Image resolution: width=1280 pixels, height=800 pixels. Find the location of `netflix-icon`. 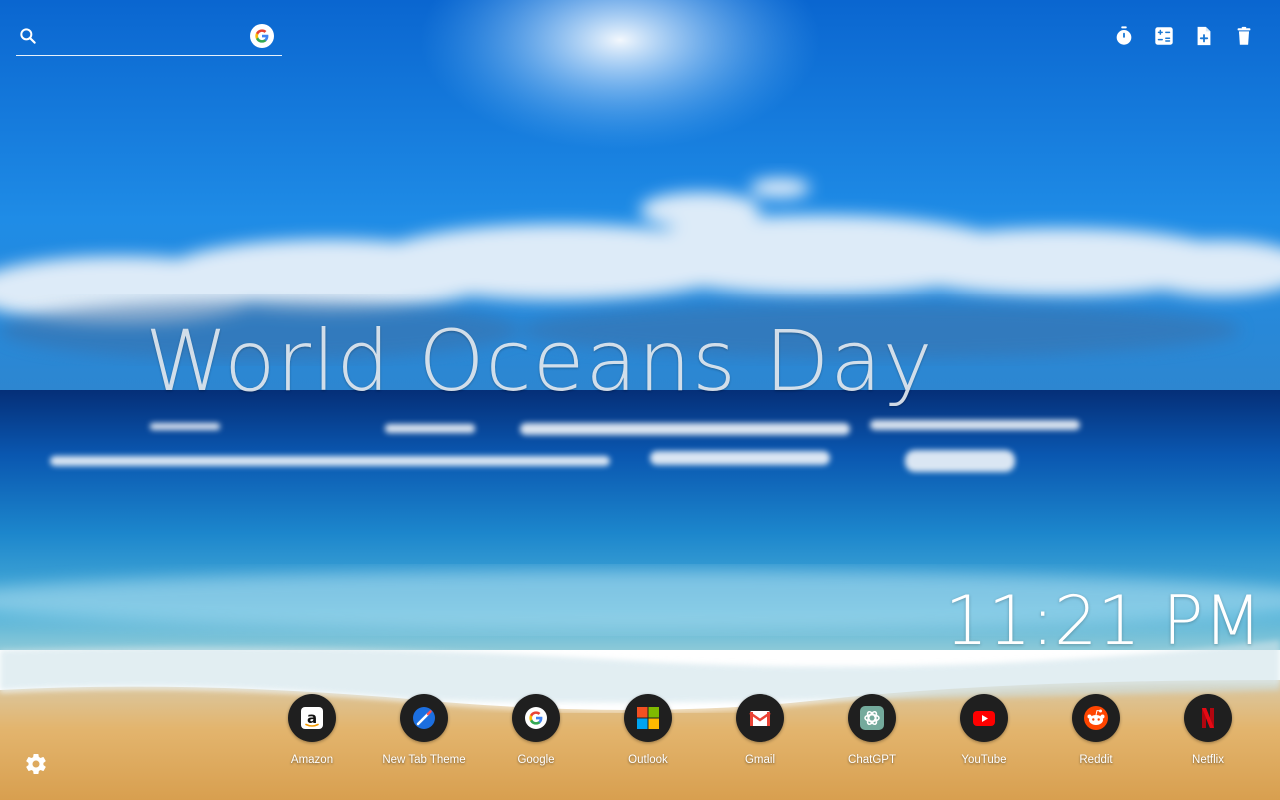

netflix-icon is located at coordinates (1208, 718).